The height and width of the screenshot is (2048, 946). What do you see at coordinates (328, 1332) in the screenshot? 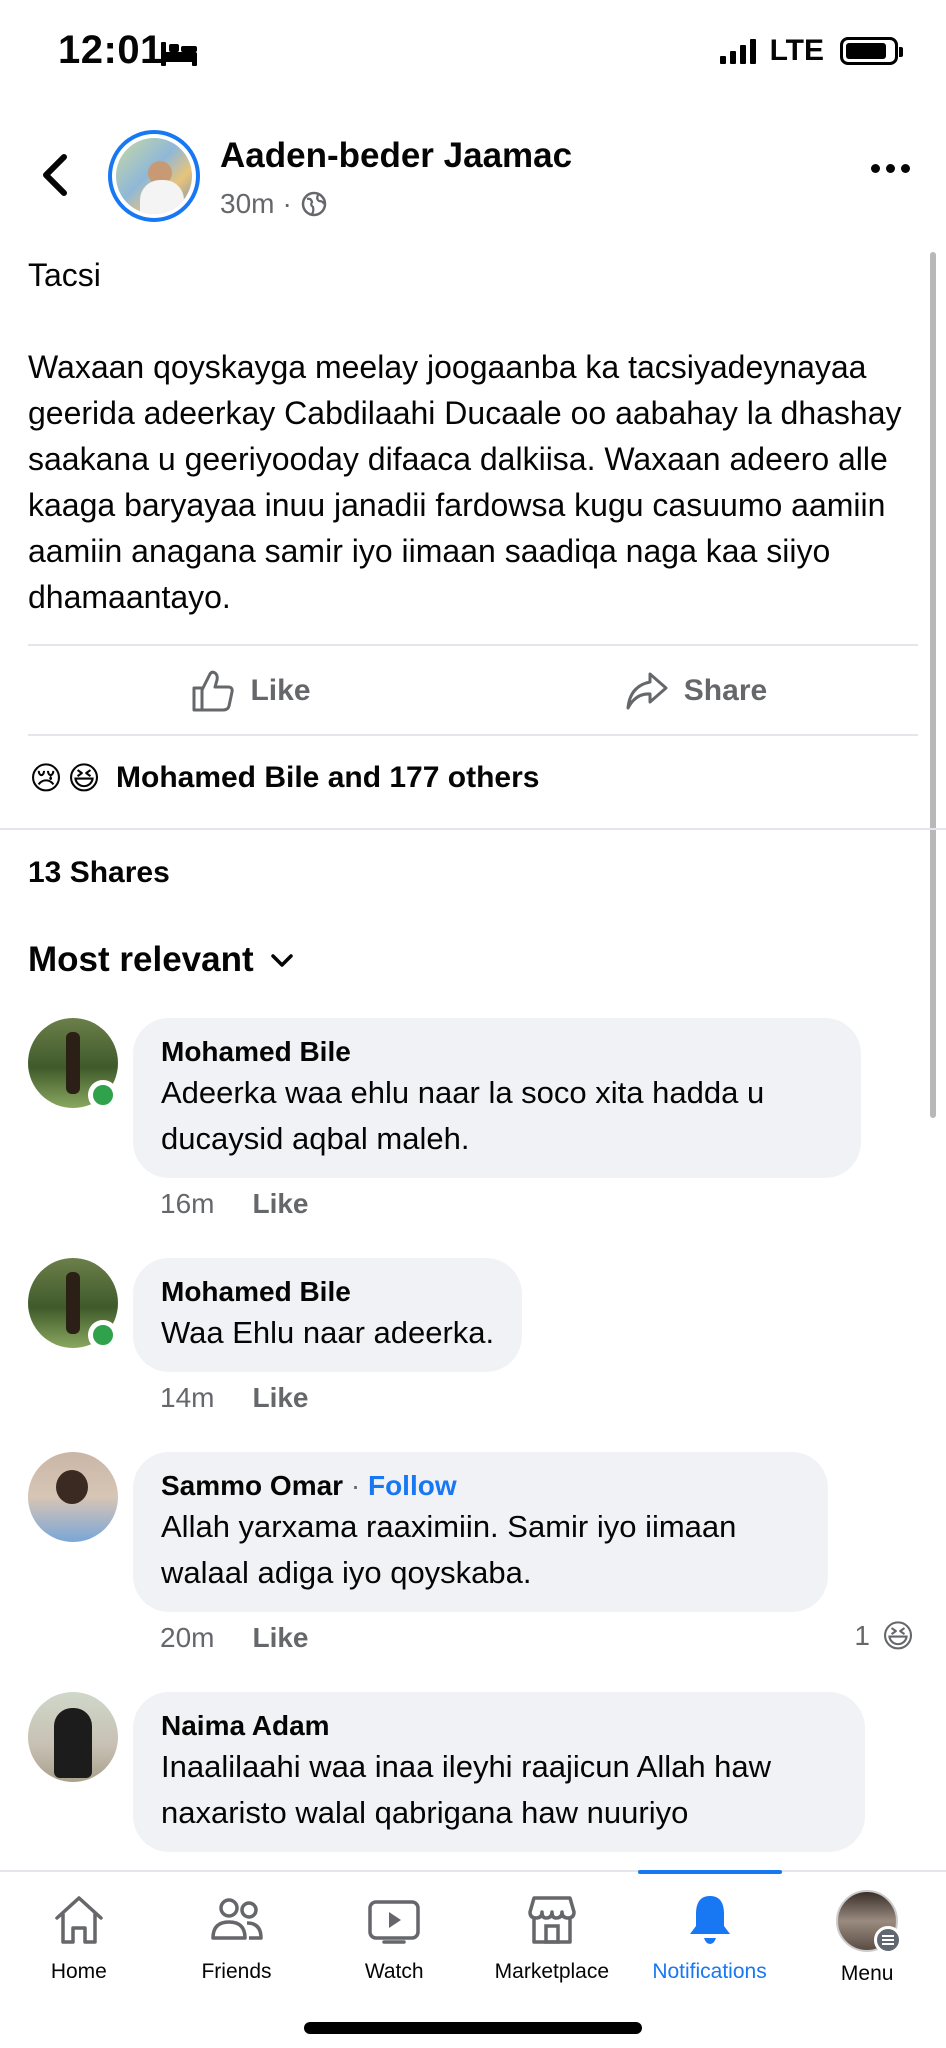
I see `comment-text: Waa Ehlu naar adeerka.` at bounding box center [328, 1332].